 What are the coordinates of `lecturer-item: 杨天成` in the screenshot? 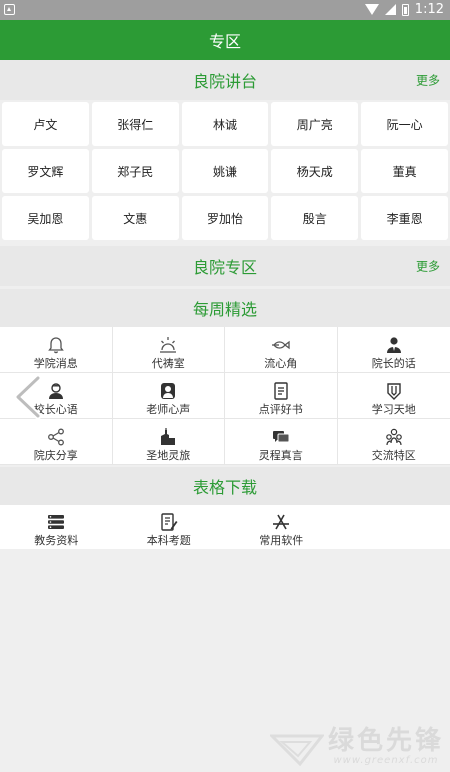 It's located at (315, 171).